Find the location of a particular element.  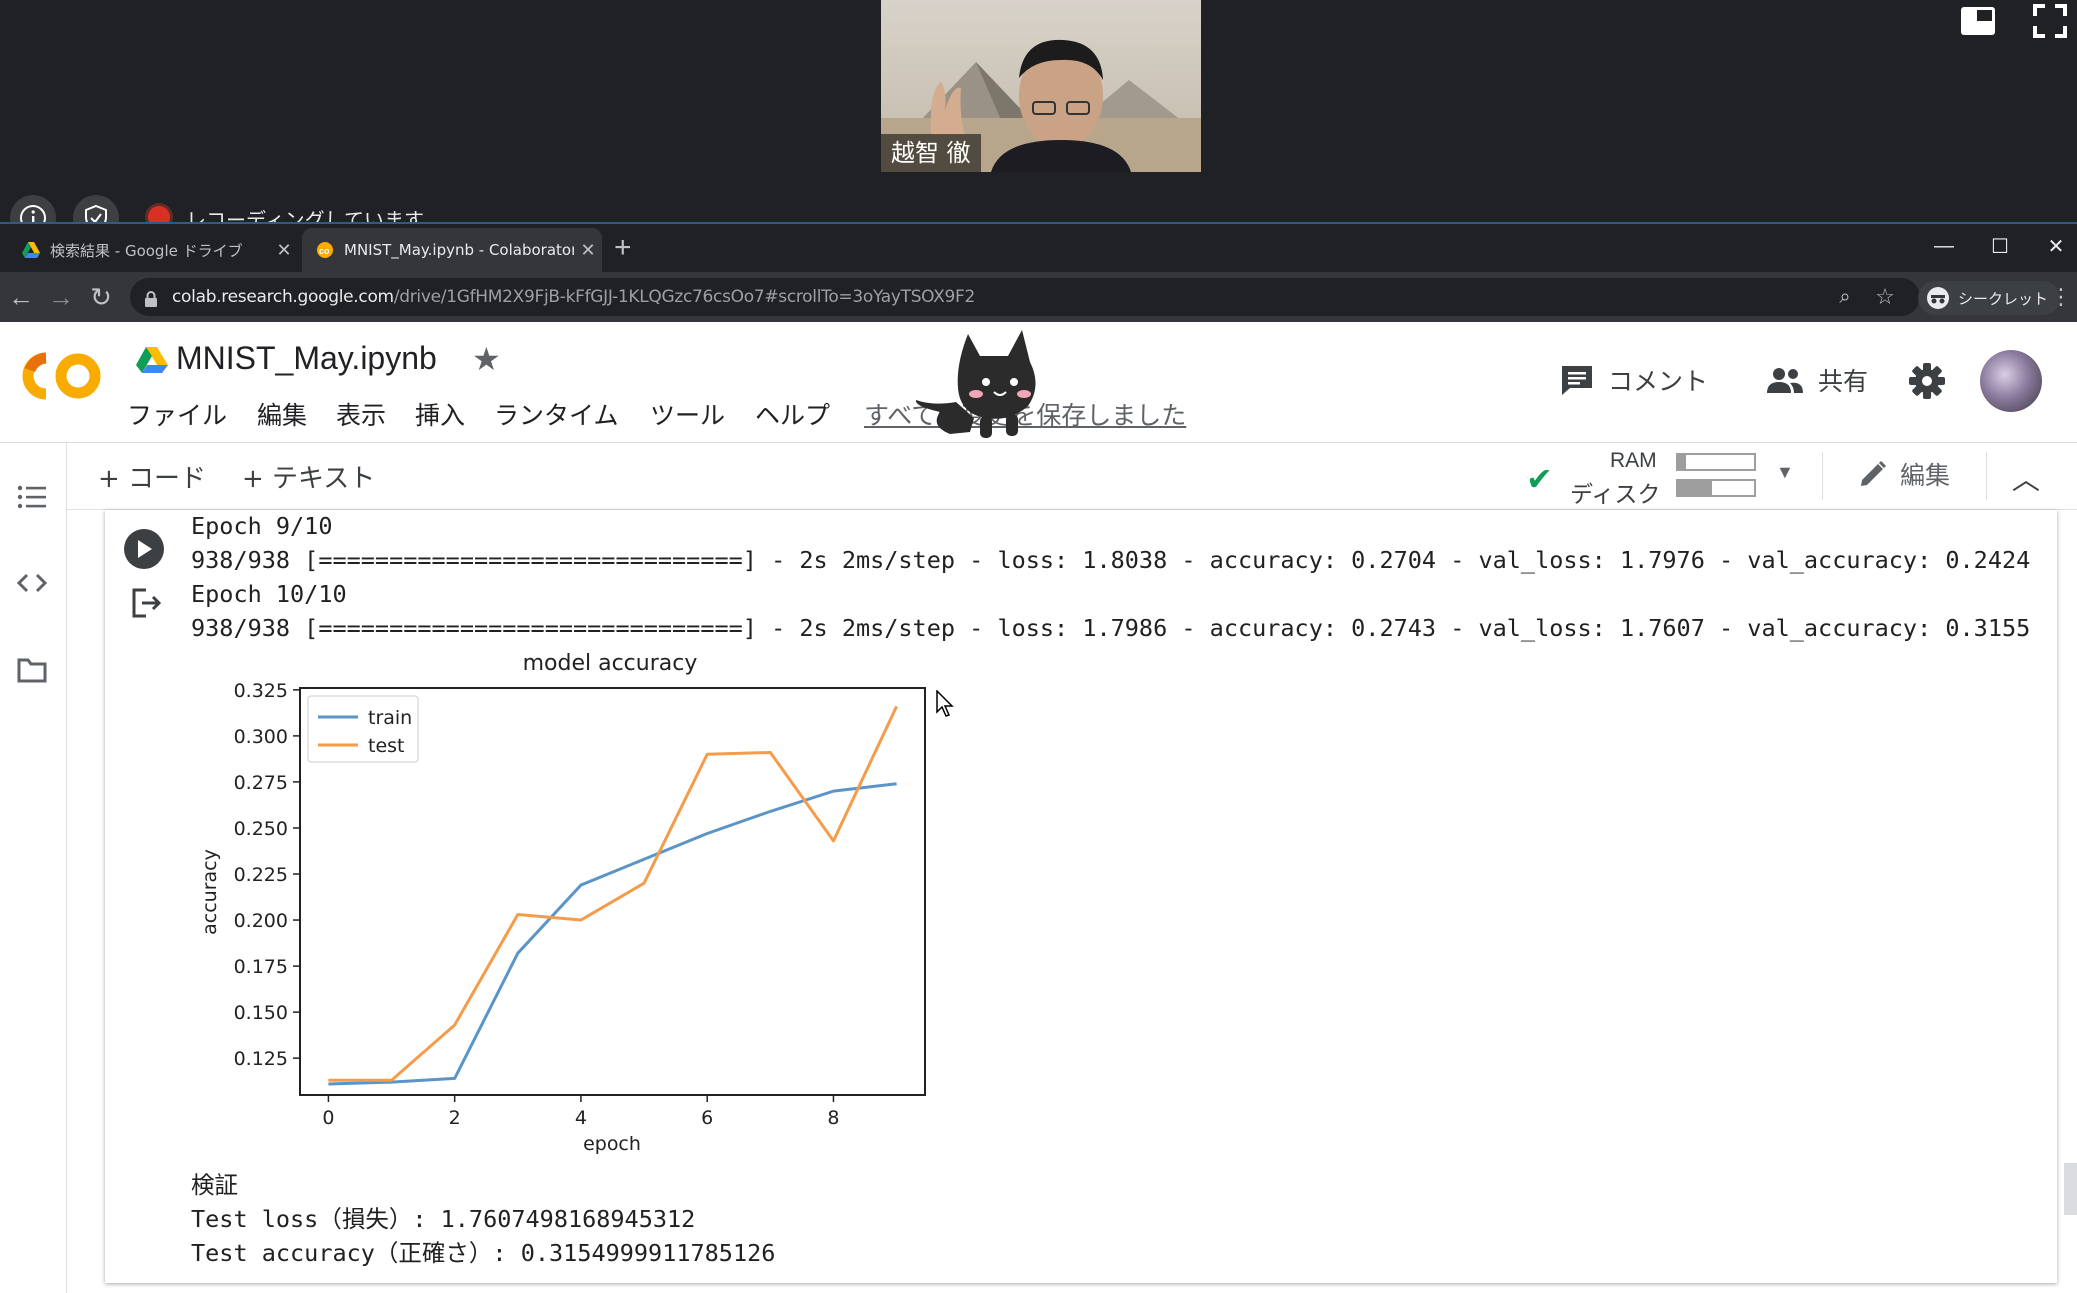

colab-logo-icon is located at coordinates (61, 376).